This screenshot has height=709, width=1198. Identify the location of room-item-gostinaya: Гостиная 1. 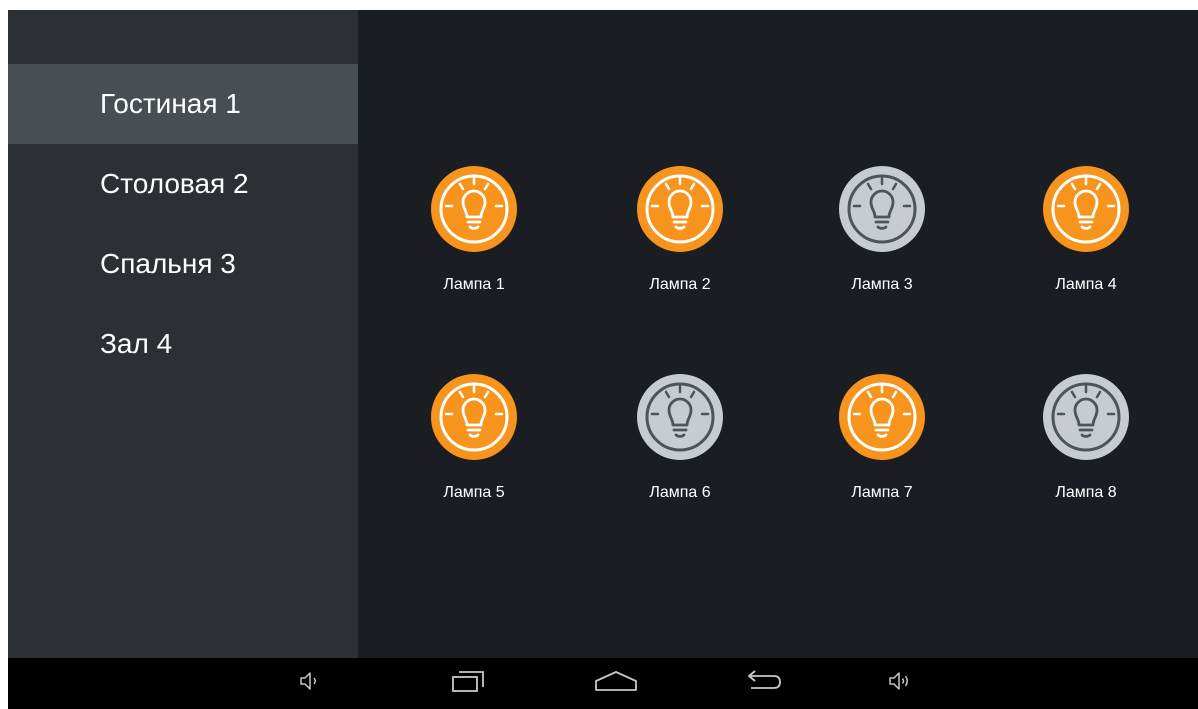
(183, 104).